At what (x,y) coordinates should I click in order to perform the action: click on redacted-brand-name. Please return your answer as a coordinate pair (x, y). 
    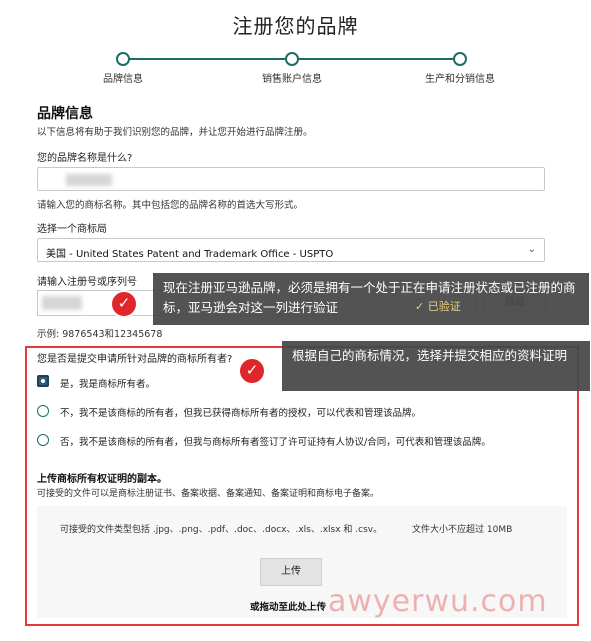
    Looking at the image, I should click on (89, 180).